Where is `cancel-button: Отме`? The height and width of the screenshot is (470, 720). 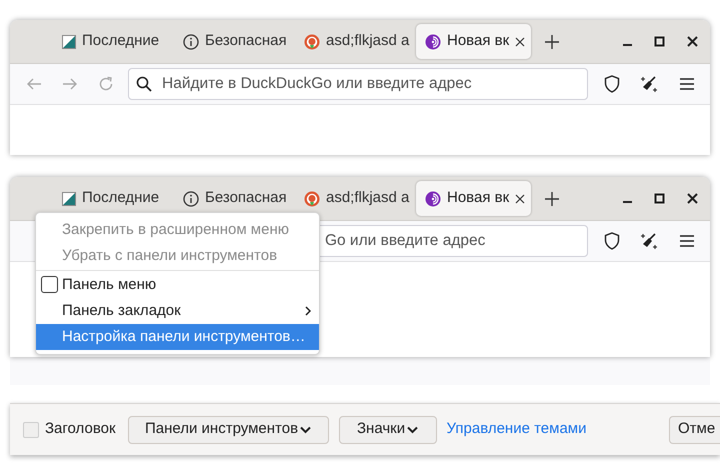 cancel-button: Отме is located at coordinates (694, 430).